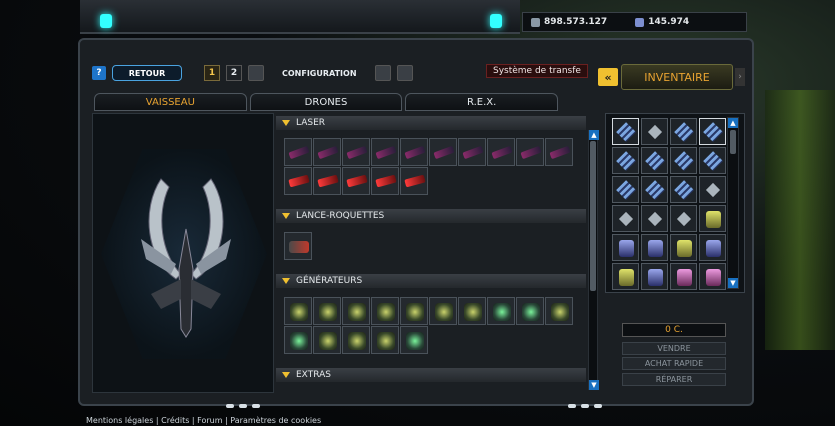 The width and height of the screenshot is (835, 426). I want to click on credits-display: 898.573.127, so click(569, 22).